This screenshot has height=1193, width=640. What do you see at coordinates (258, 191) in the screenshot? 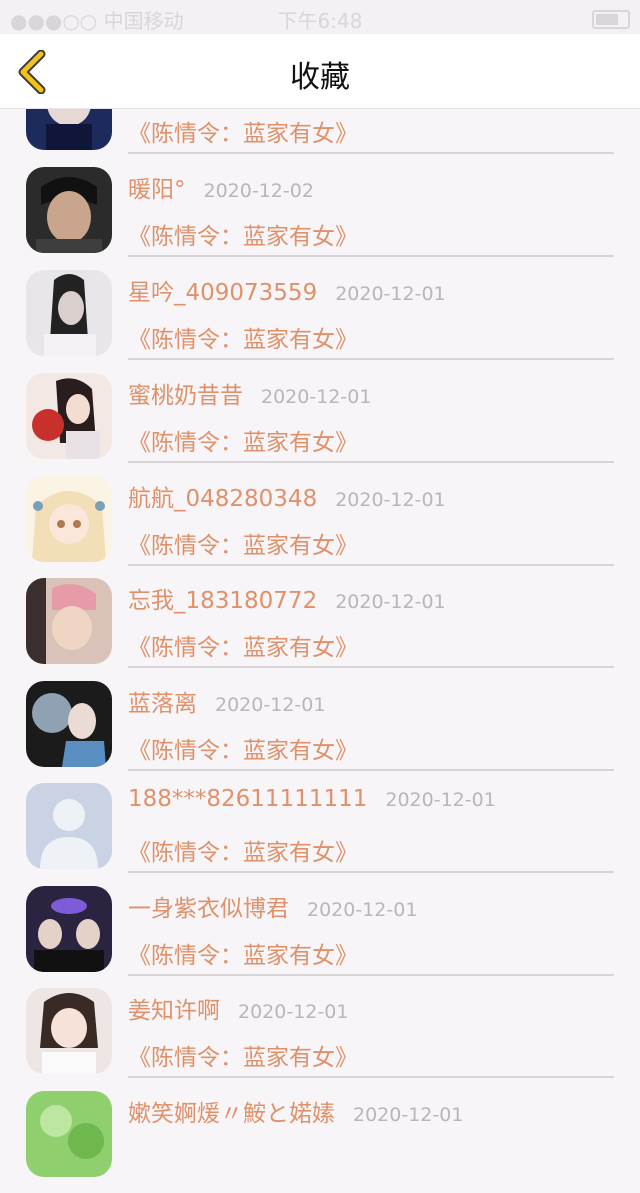
I see `favorite-date: 2020-12-02` at bounding box center [258, 191].